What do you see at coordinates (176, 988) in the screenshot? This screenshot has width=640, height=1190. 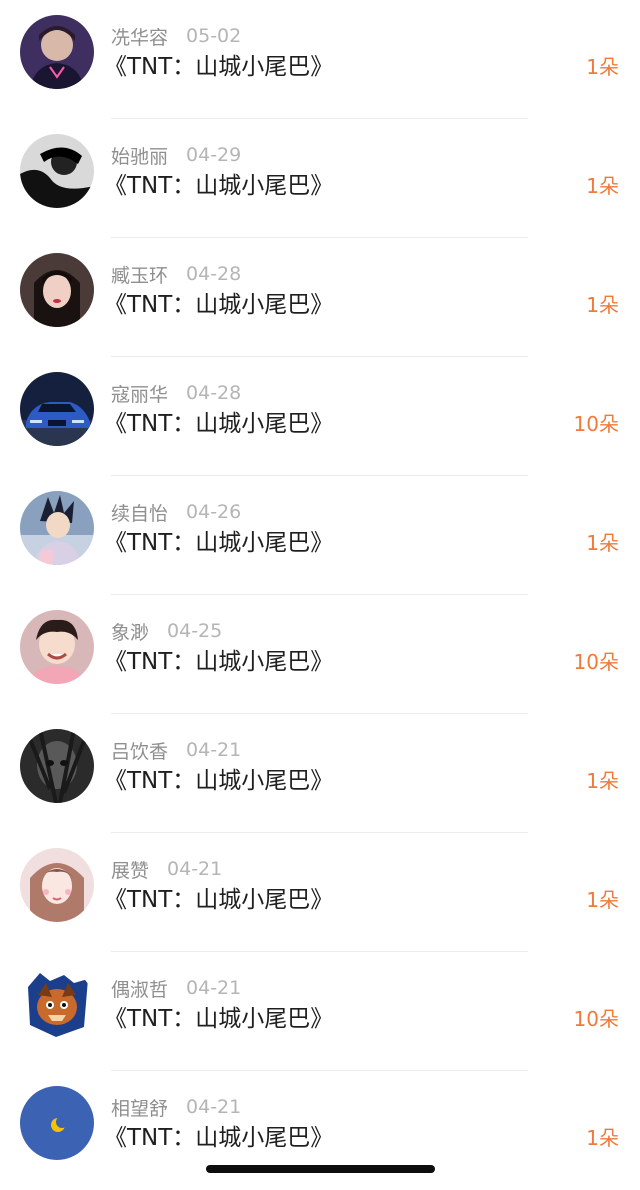 I see `sender-meta: 偶淑哲 04-21` at bounding box center [176, 988].